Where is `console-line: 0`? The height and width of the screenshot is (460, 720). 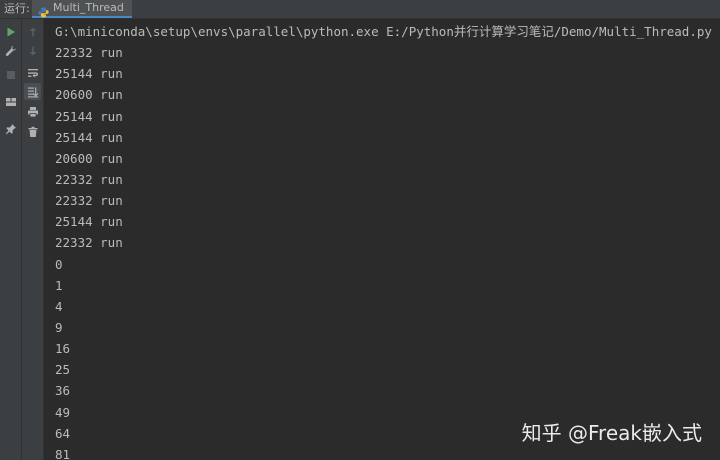
console-line: 0 is located at coordinates (59, 264).